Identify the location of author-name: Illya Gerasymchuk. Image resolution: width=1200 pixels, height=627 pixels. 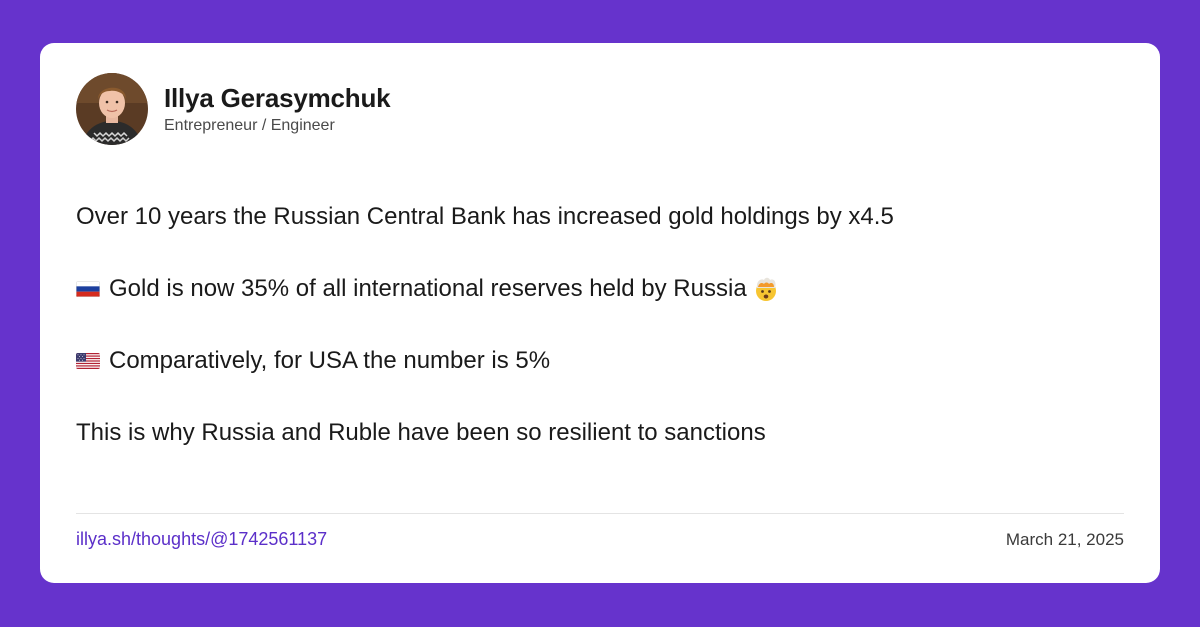
(277, 98).